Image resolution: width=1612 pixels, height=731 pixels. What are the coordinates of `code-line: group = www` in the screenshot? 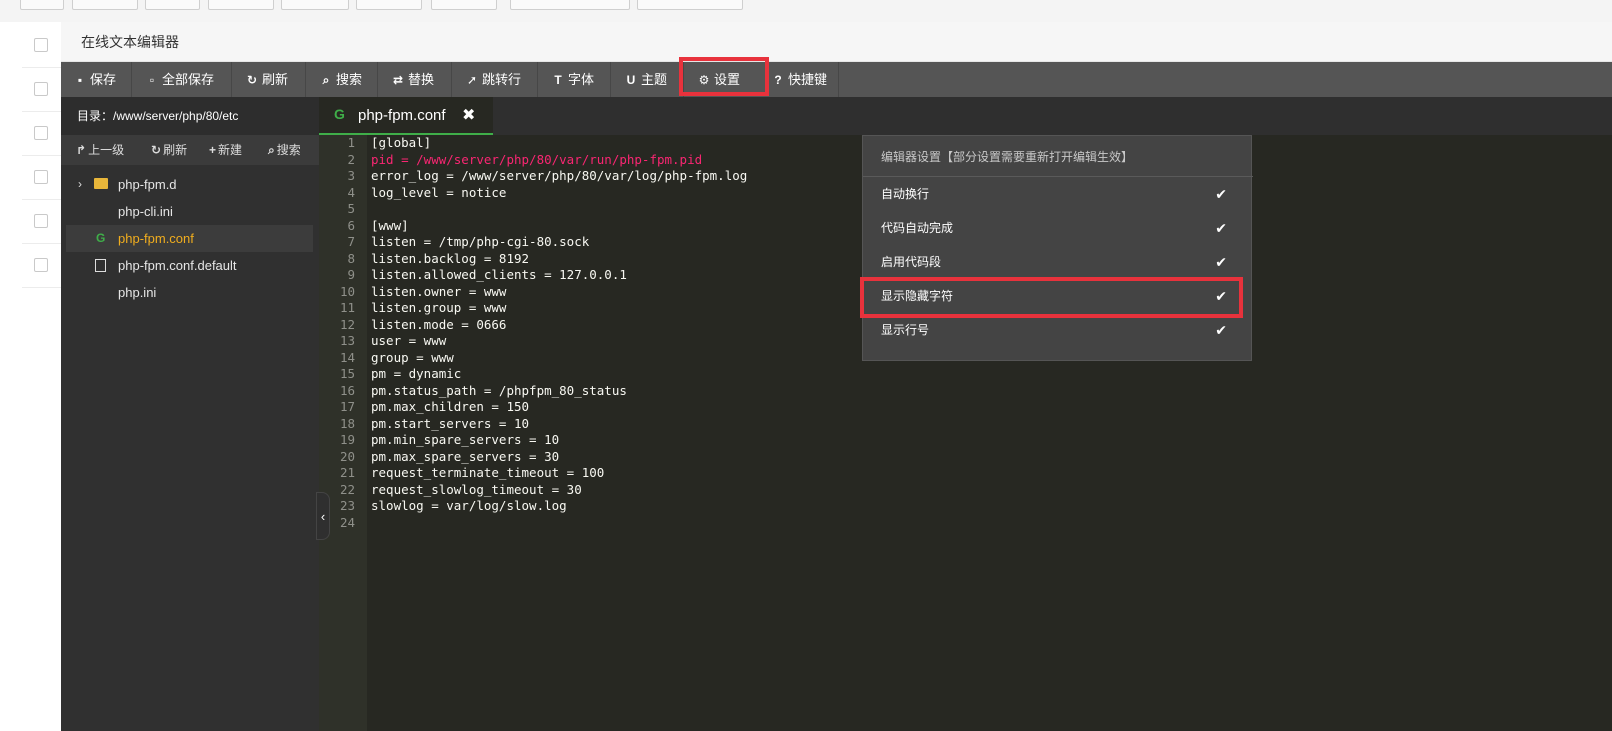 It's located at (412, 358).